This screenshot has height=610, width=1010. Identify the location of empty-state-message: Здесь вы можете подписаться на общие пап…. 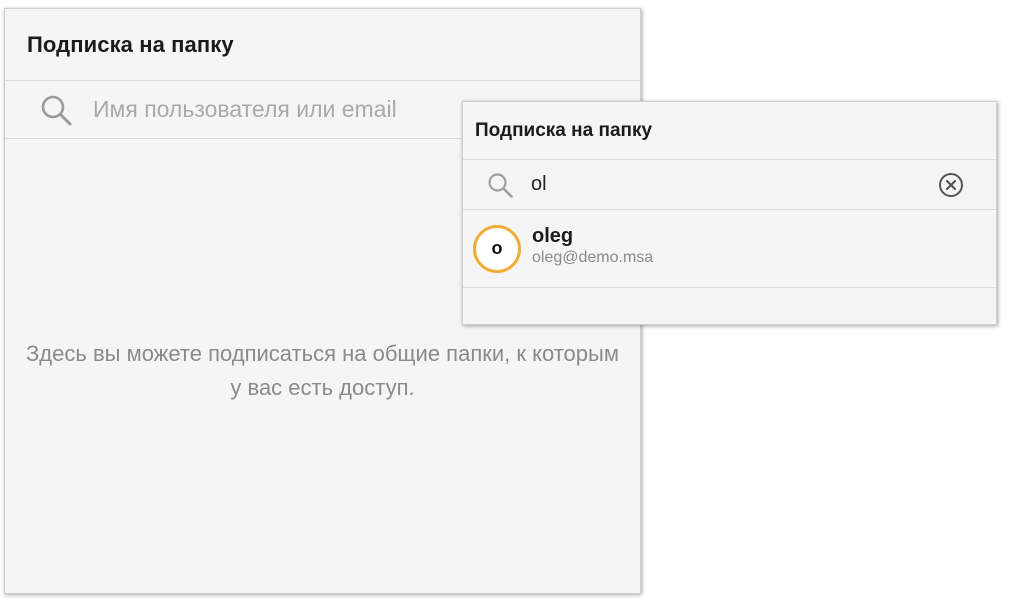
(322, 370).